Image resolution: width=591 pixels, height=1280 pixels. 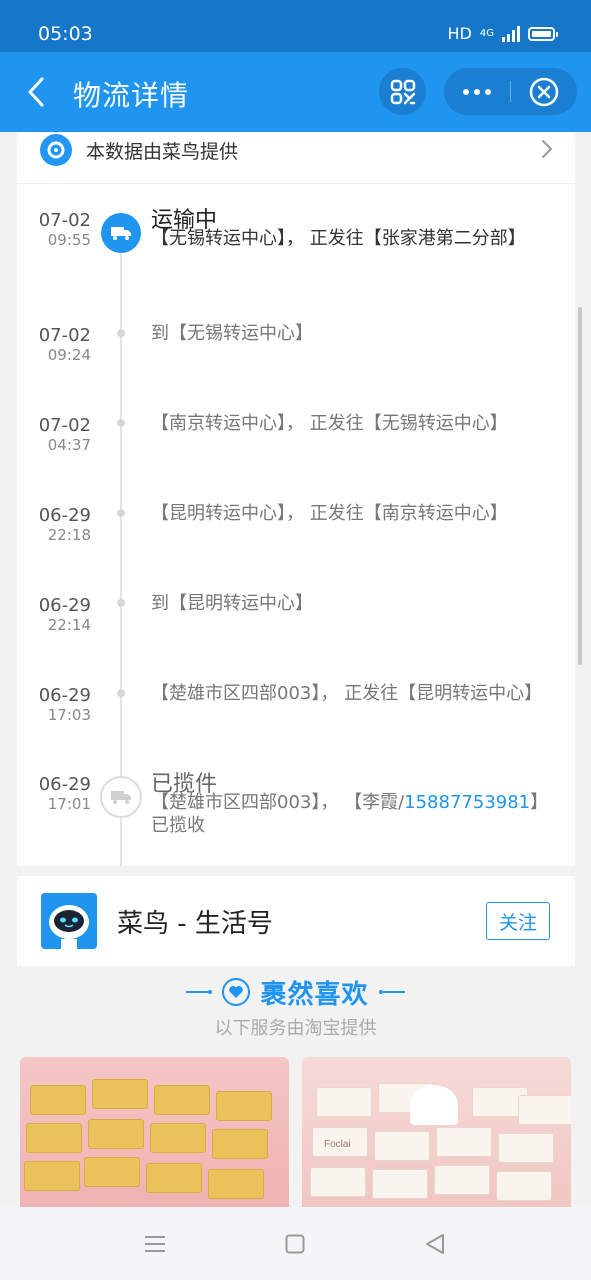 I want to click on recommend-title: 裹然喜欢, so click(x=314, y=994).